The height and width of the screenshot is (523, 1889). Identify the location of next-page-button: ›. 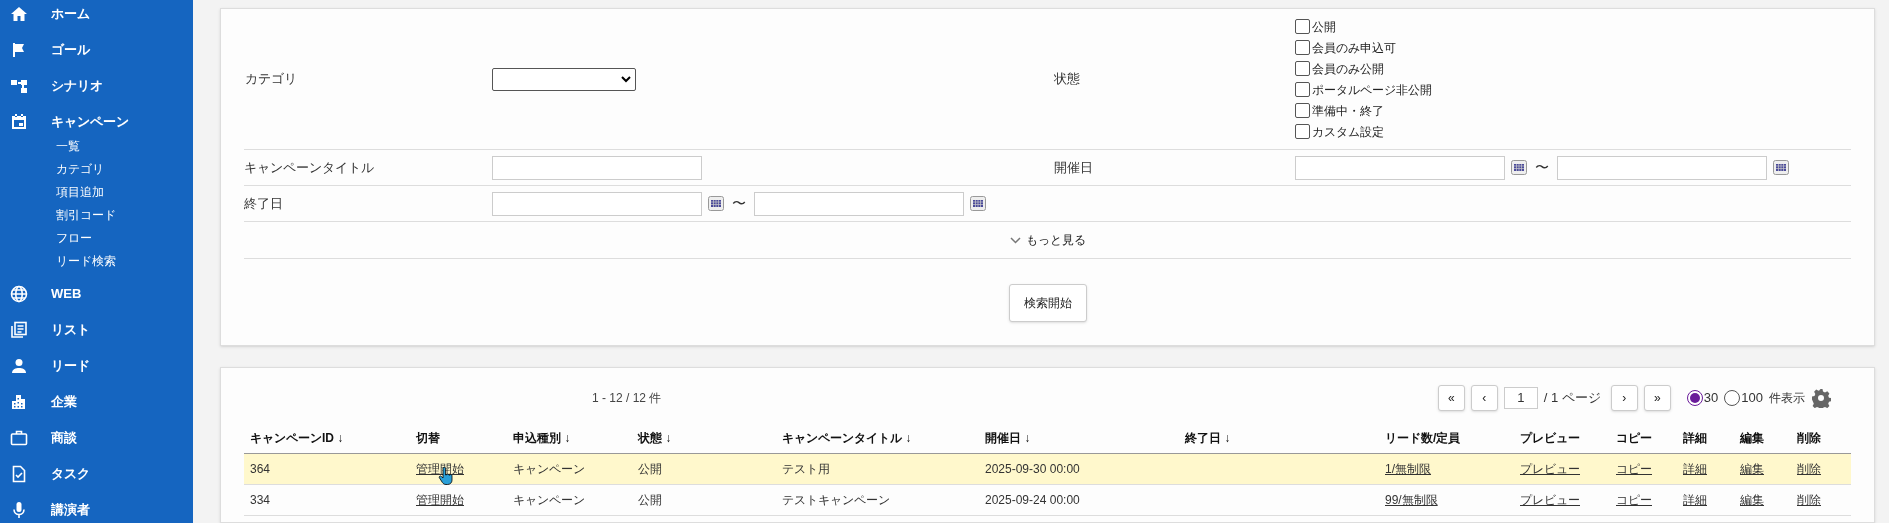
(1624, 398).